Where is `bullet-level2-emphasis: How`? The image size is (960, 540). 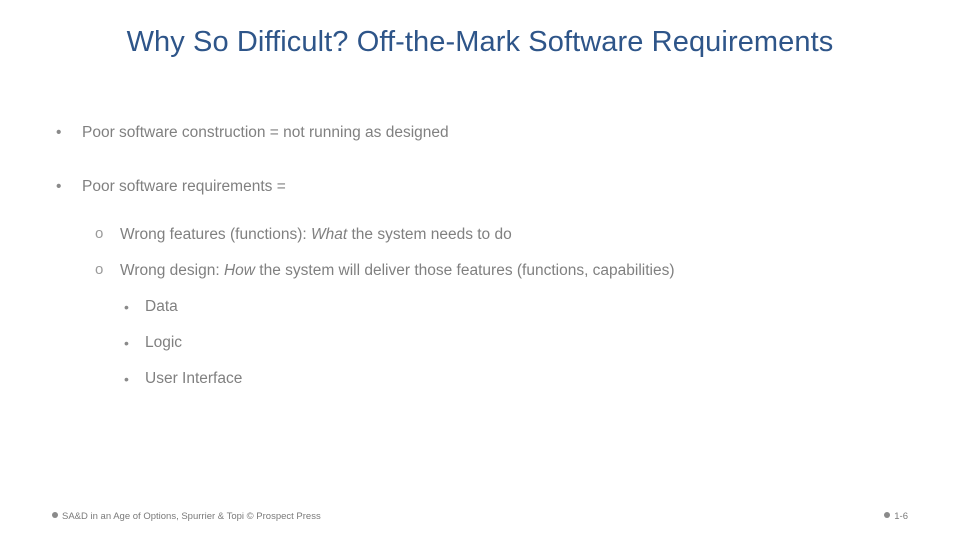
bullet-level2-emphasis: How is located at coordinates (239, 270).